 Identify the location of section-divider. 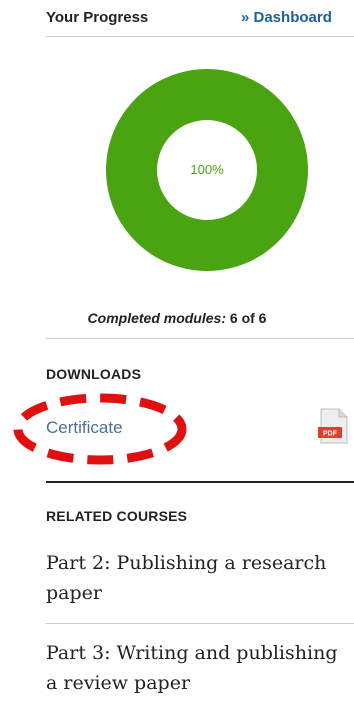
(200, 482).